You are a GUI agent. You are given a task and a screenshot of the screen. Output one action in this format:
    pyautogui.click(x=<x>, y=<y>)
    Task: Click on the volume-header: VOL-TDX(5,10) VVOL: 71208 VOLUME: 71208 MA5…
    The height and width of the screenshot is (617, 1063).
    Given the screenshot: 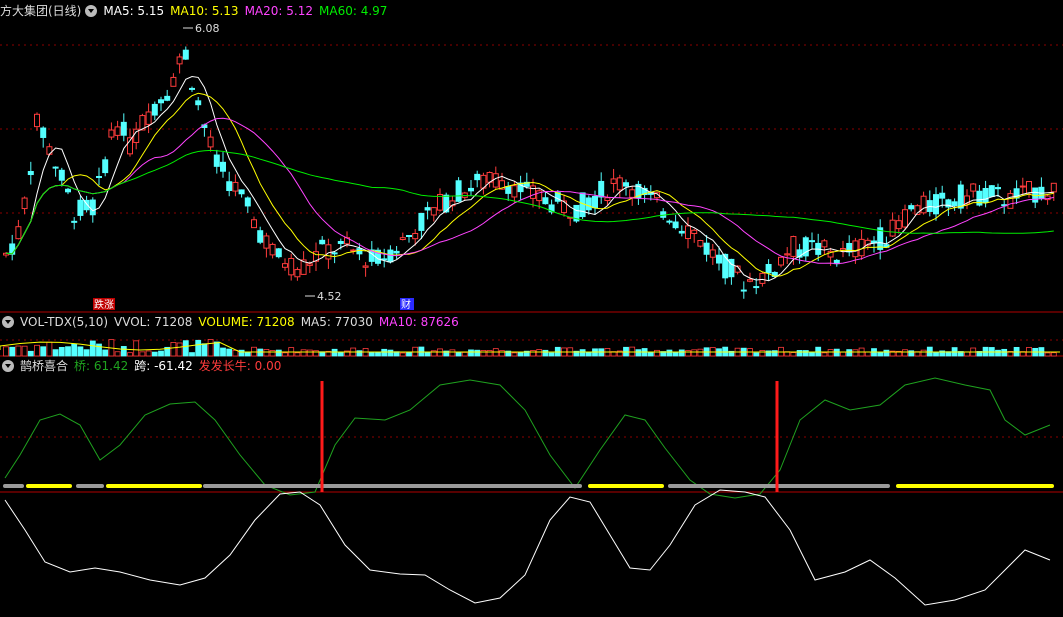 What is the action you would take?
    pyautogui.click(x=232, y=322)
    